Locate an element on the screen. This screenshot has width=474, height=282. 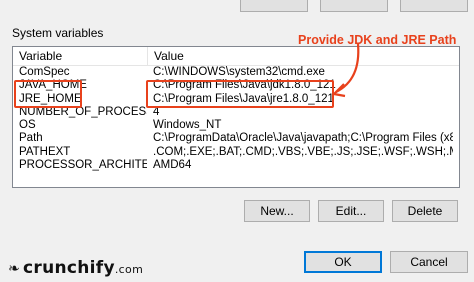
annotation-box-variables is located at coordinates (48, 94).